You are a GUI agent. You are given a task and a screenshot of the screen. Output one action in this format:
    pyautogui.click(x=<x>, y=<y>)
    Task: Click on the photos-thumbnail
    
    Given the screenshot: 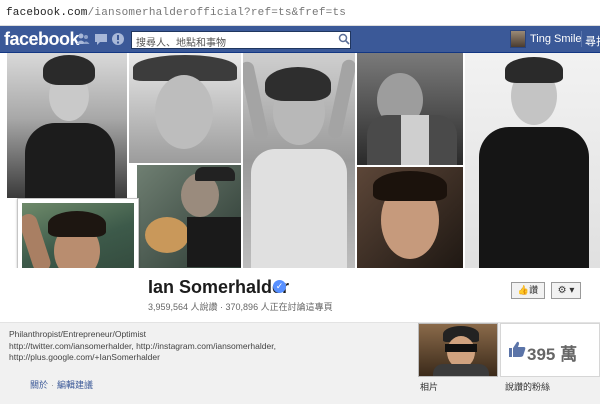 What is the action you would take?
    pyautogui.click(x=458, y=350)
    